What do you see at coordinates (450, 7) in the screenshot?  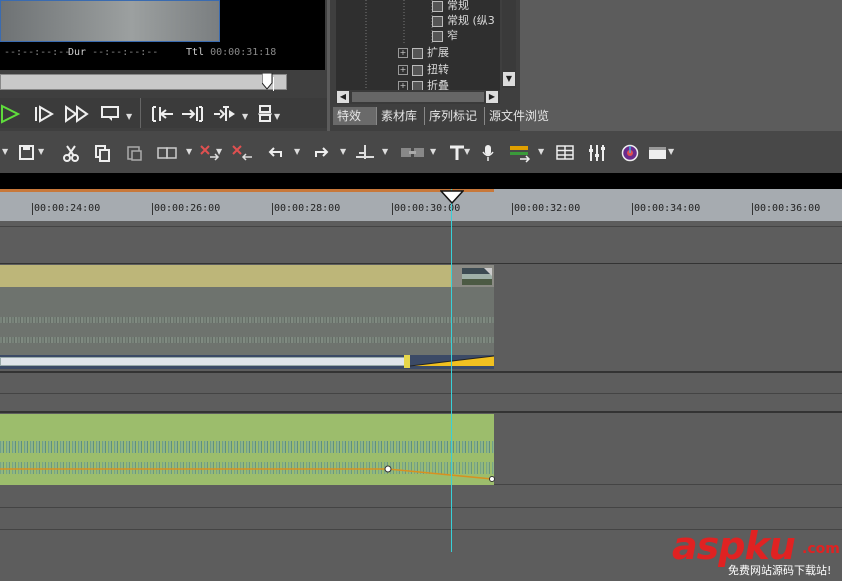 I see `tree-item: 常规` at bounding box center [450, 7].